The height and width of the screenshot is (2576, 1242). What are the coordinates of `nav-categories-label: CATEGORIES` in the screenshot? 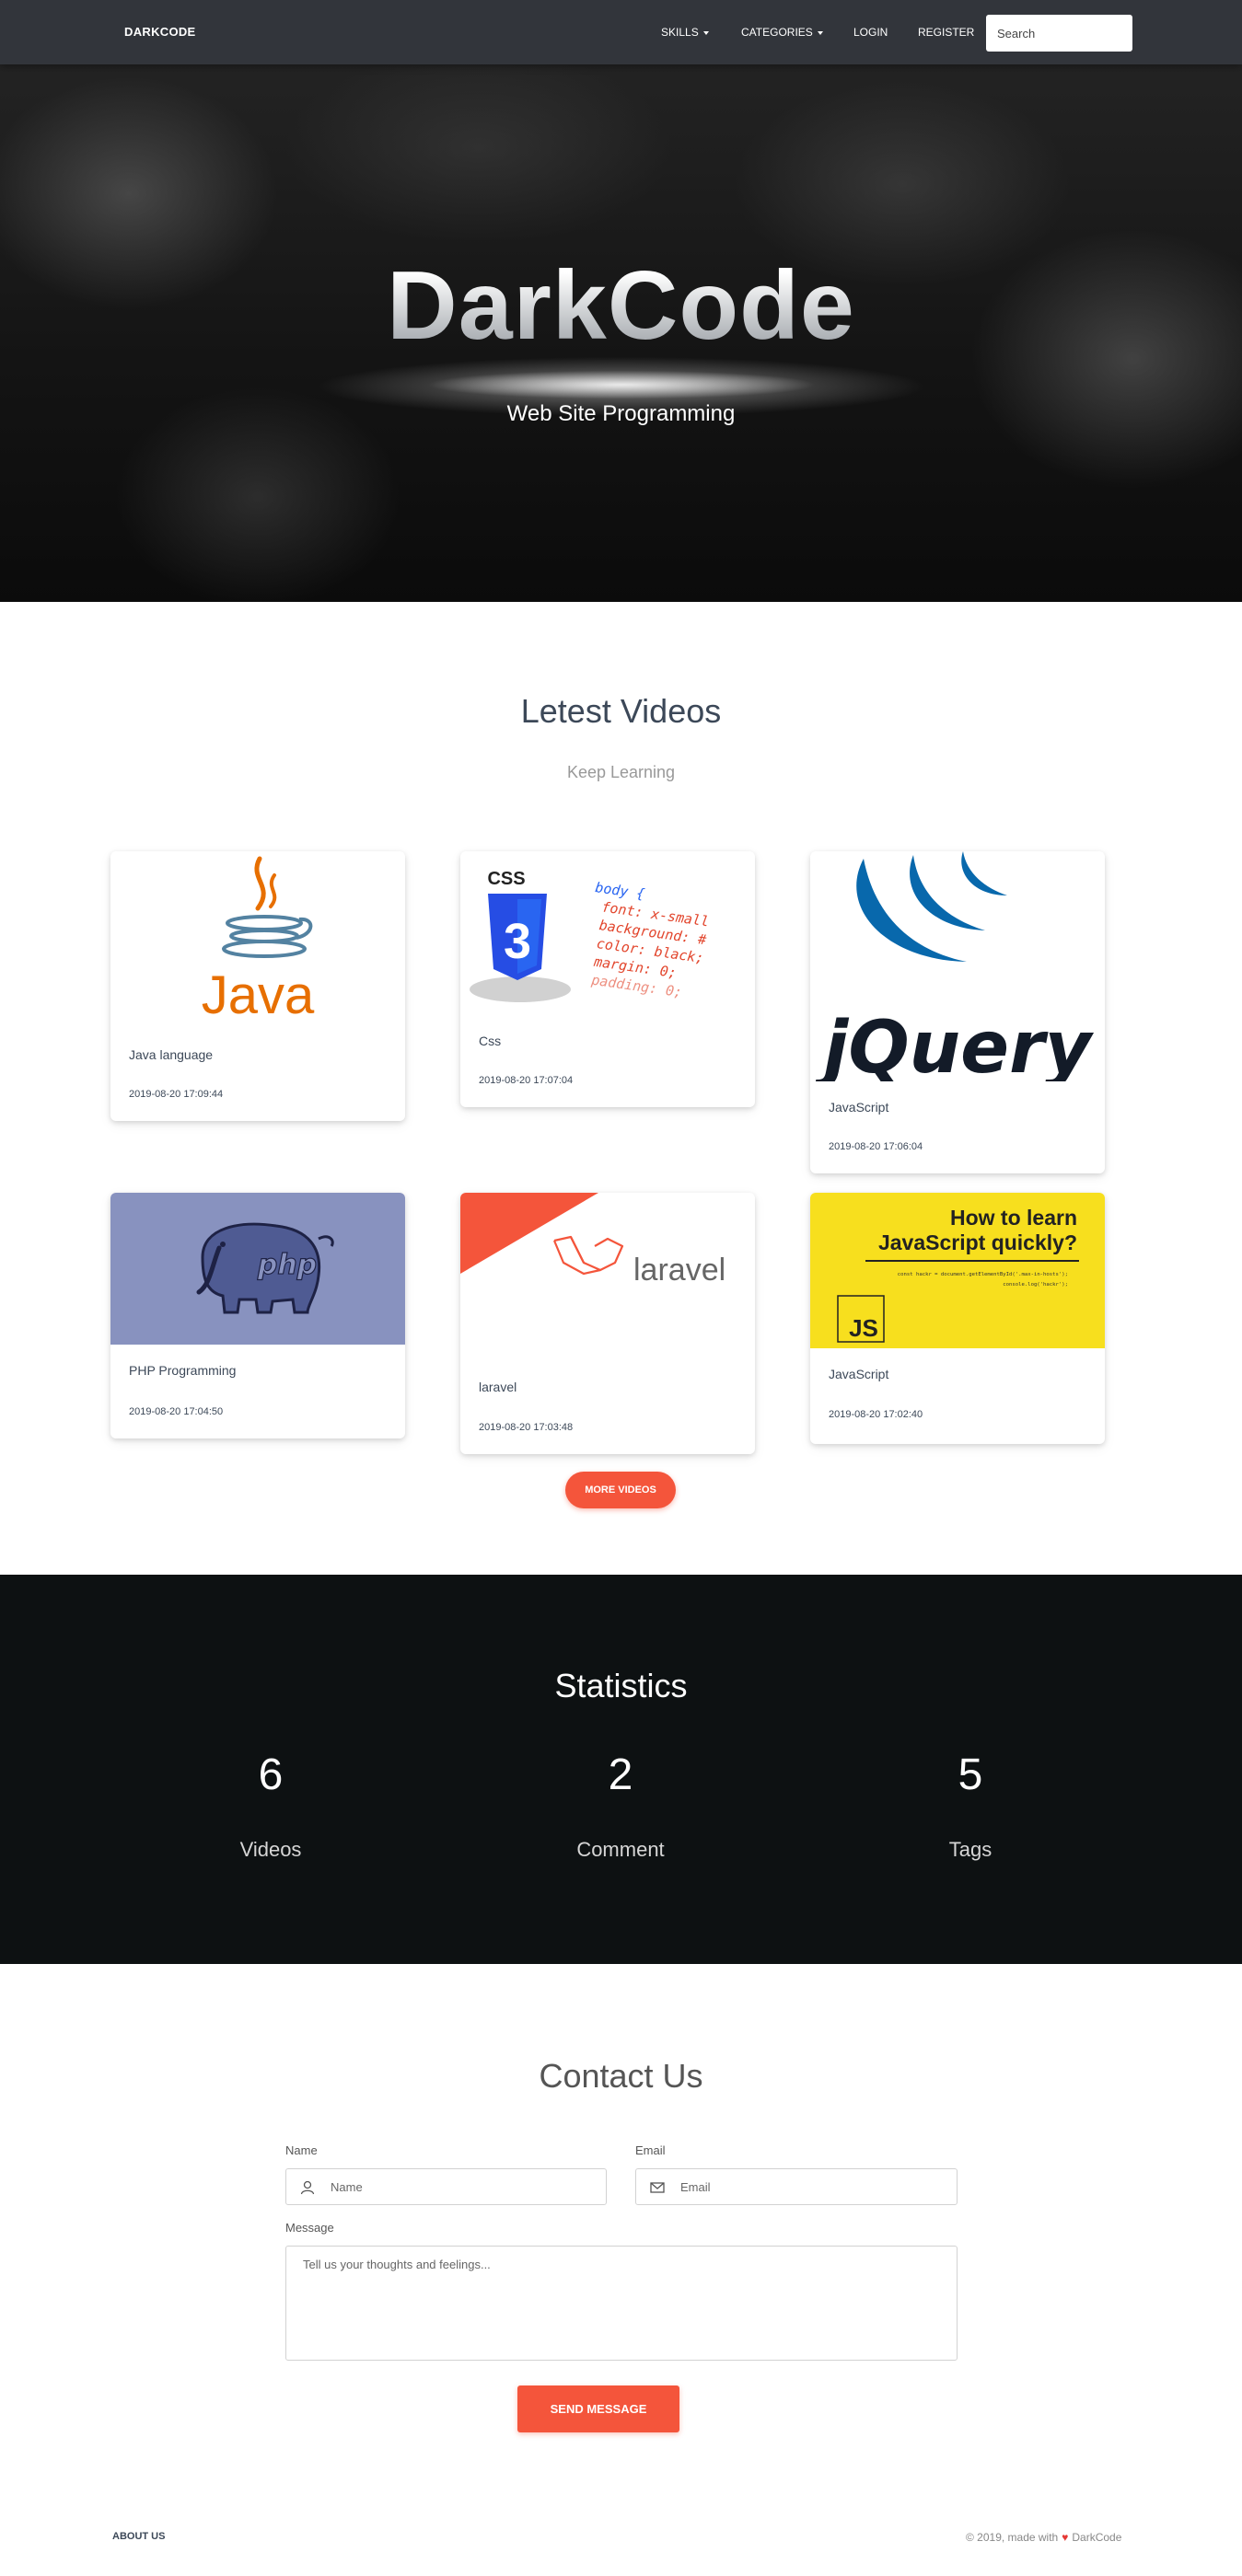 It's located at (777, 32).